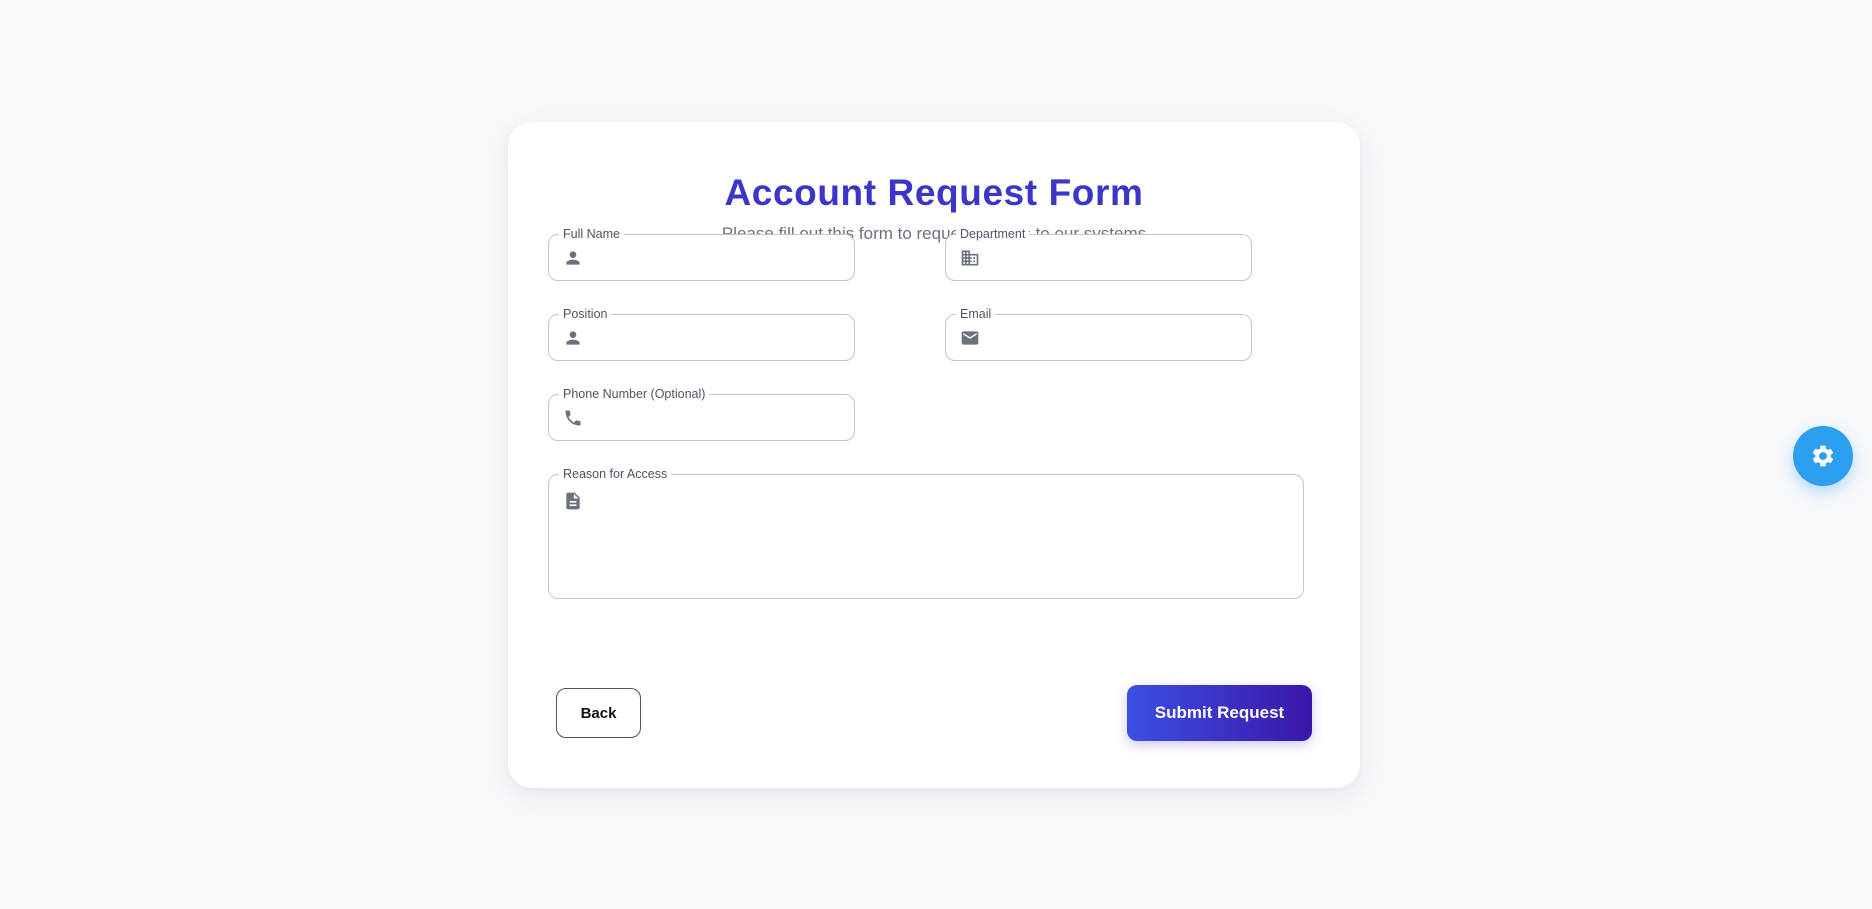  Describe the element at coordinates (944, 537) in the screenshot. I see `reason-textarea` at that location.